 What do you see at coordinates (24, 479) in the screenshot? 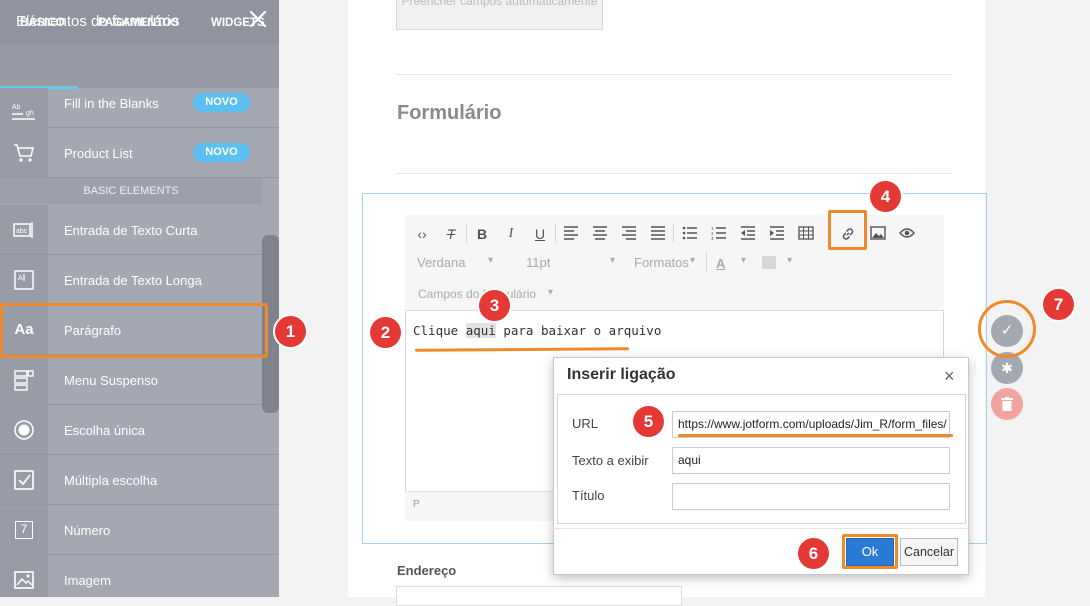
I see `checkbox-icon` at bounding box center [24, 479].